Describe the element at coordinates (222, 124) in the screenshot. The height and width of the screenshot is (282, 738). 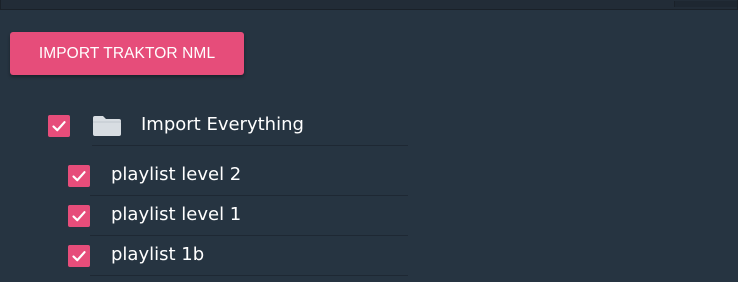
I see `root-label: Import Everything` at that location.